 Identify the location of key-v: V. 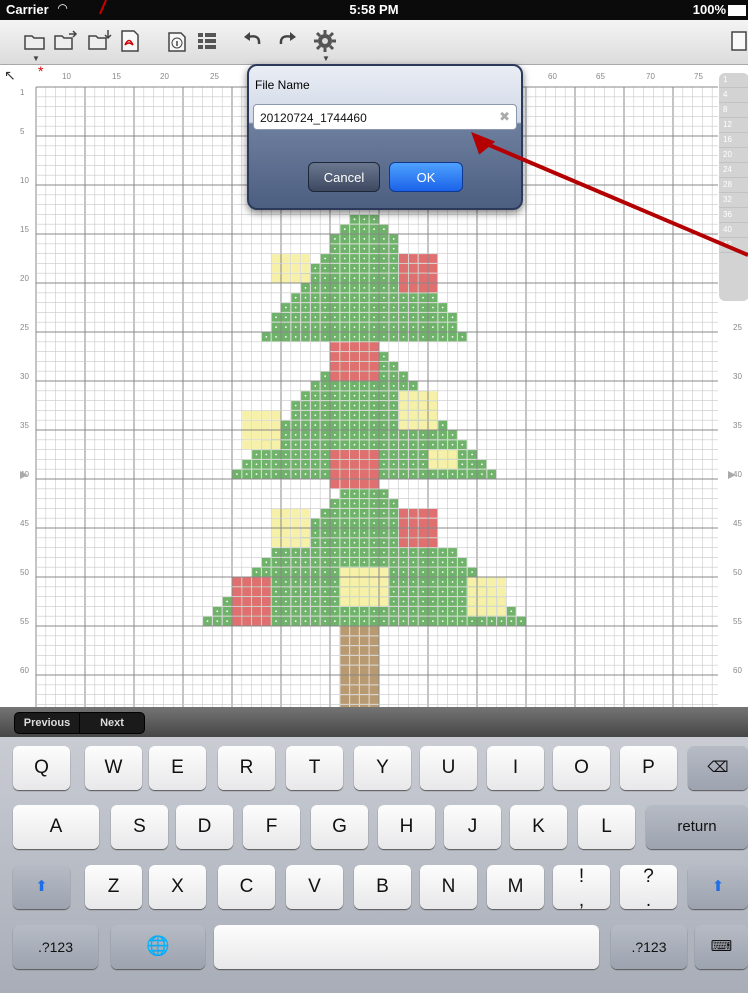
(314, 887).